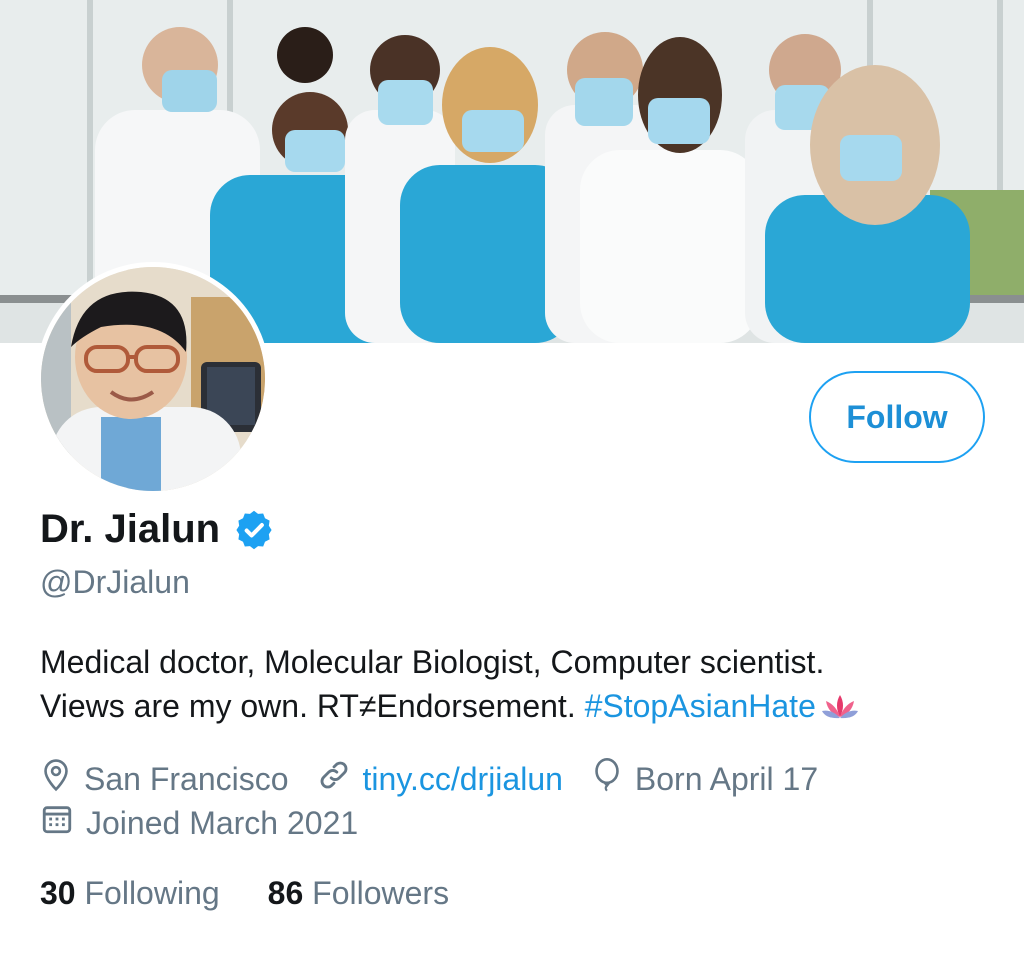  What do you see at coordinates (58, 893) in the screenshot?
I see `following-count: 30` at bounding box center [58, 893].